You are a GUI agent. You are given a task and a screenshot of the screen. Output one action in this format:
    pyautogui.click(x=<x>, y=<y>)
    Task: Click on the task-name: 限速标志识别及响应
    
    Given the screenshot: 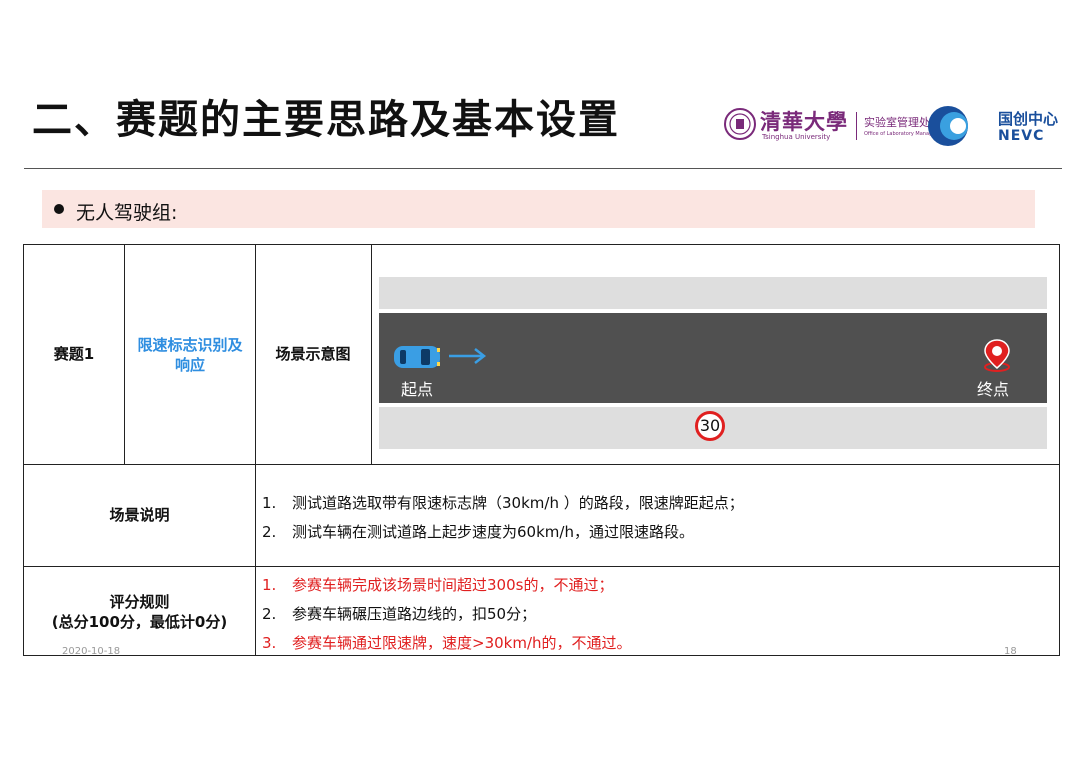 What is the action you would take?
    pyautogui.click(x=190, y=355)
    